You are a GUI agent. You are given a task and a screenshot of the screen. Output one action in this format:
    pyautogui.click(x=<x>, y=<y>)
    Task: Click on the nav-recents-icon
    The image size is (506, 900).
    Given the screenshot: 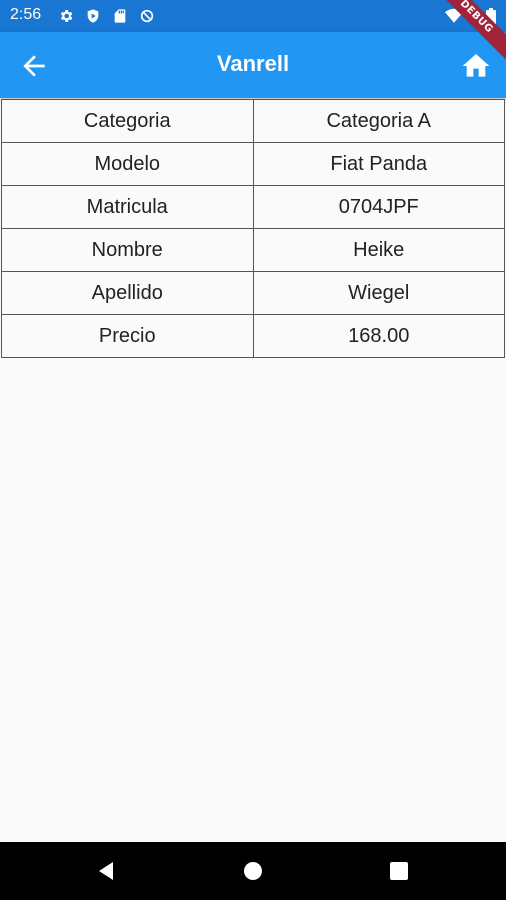 What is the action you would take?
    pyautogui.click(x=399, y=871)
    